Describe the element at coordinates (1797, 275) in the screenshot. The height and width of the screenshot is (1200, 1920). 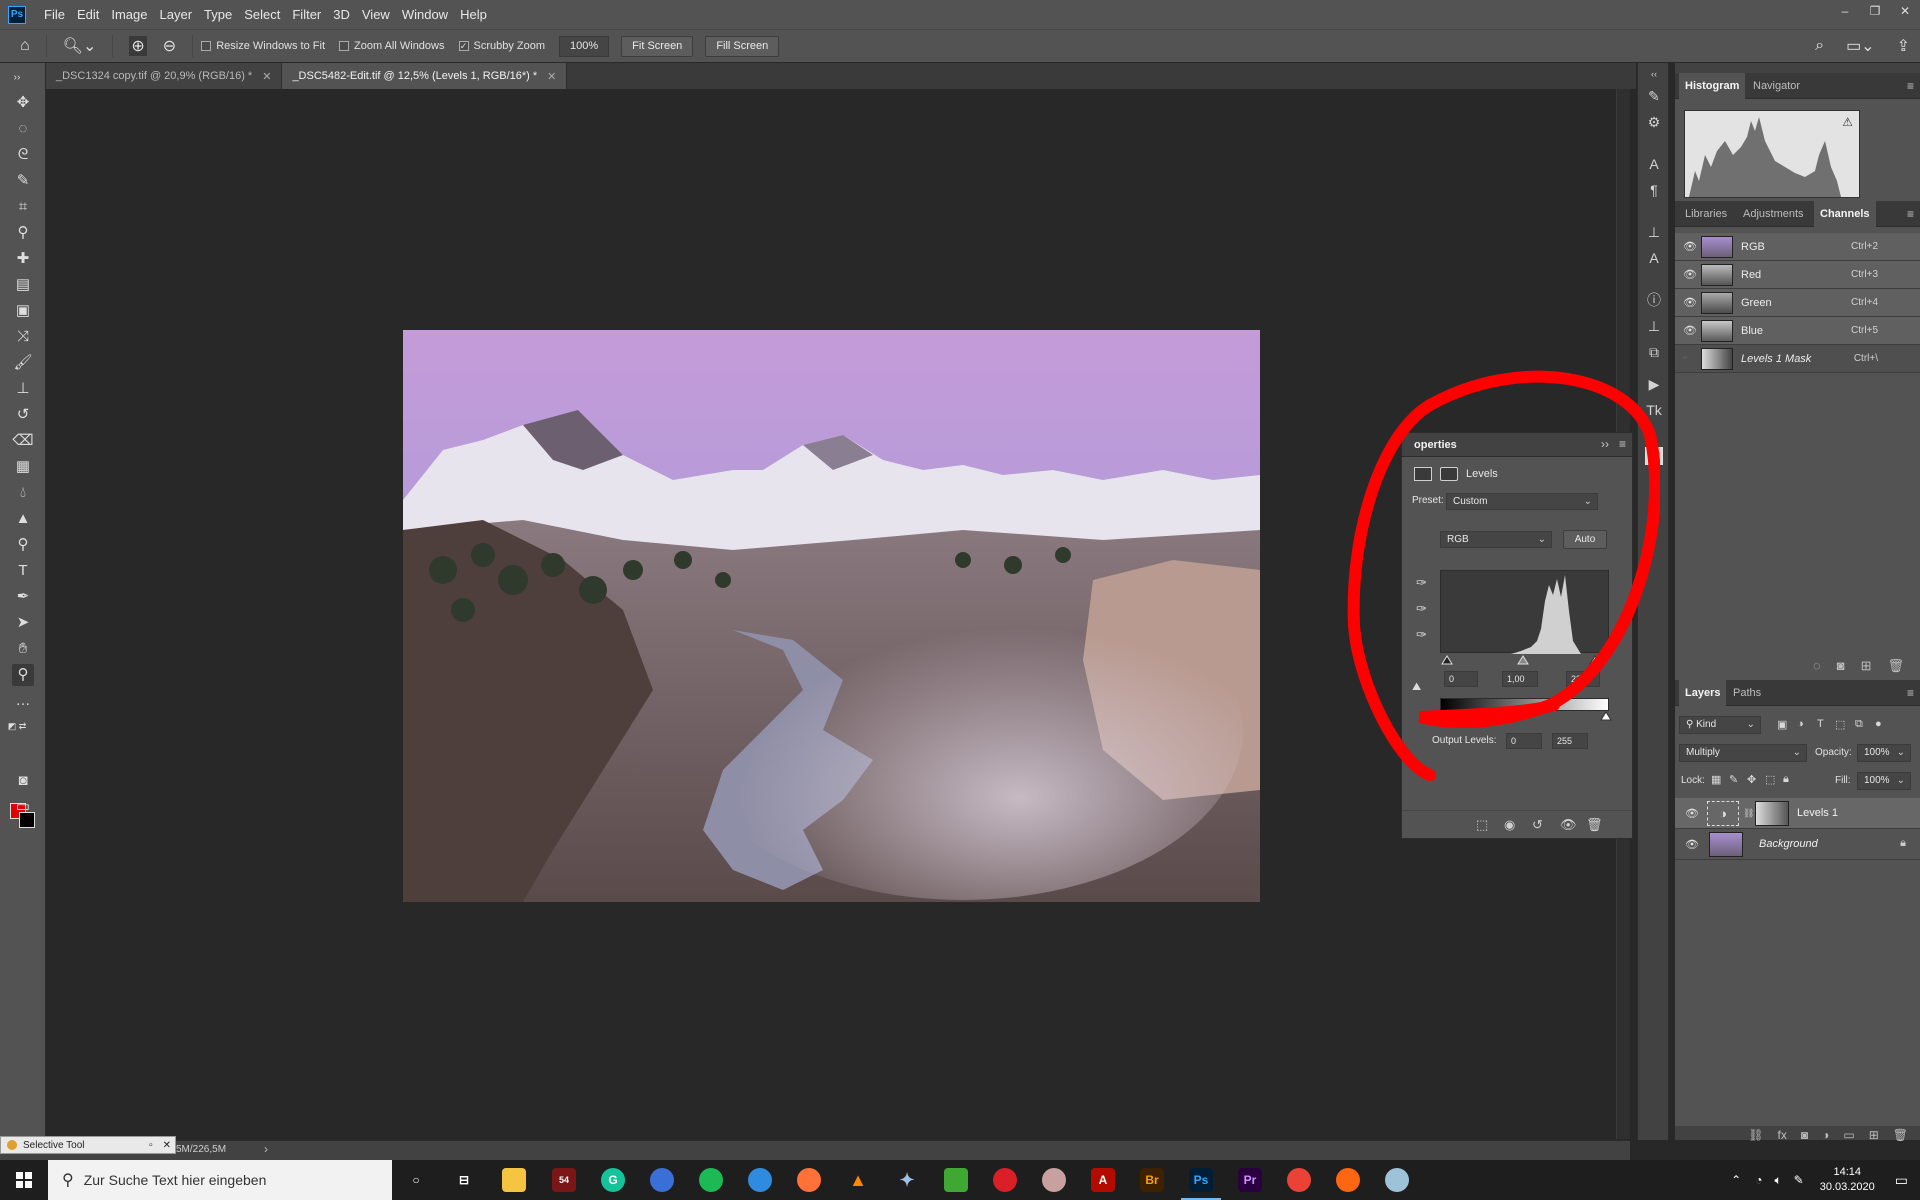
I see `channel-row: 👁︎ Red Ctrl+3` at that location.